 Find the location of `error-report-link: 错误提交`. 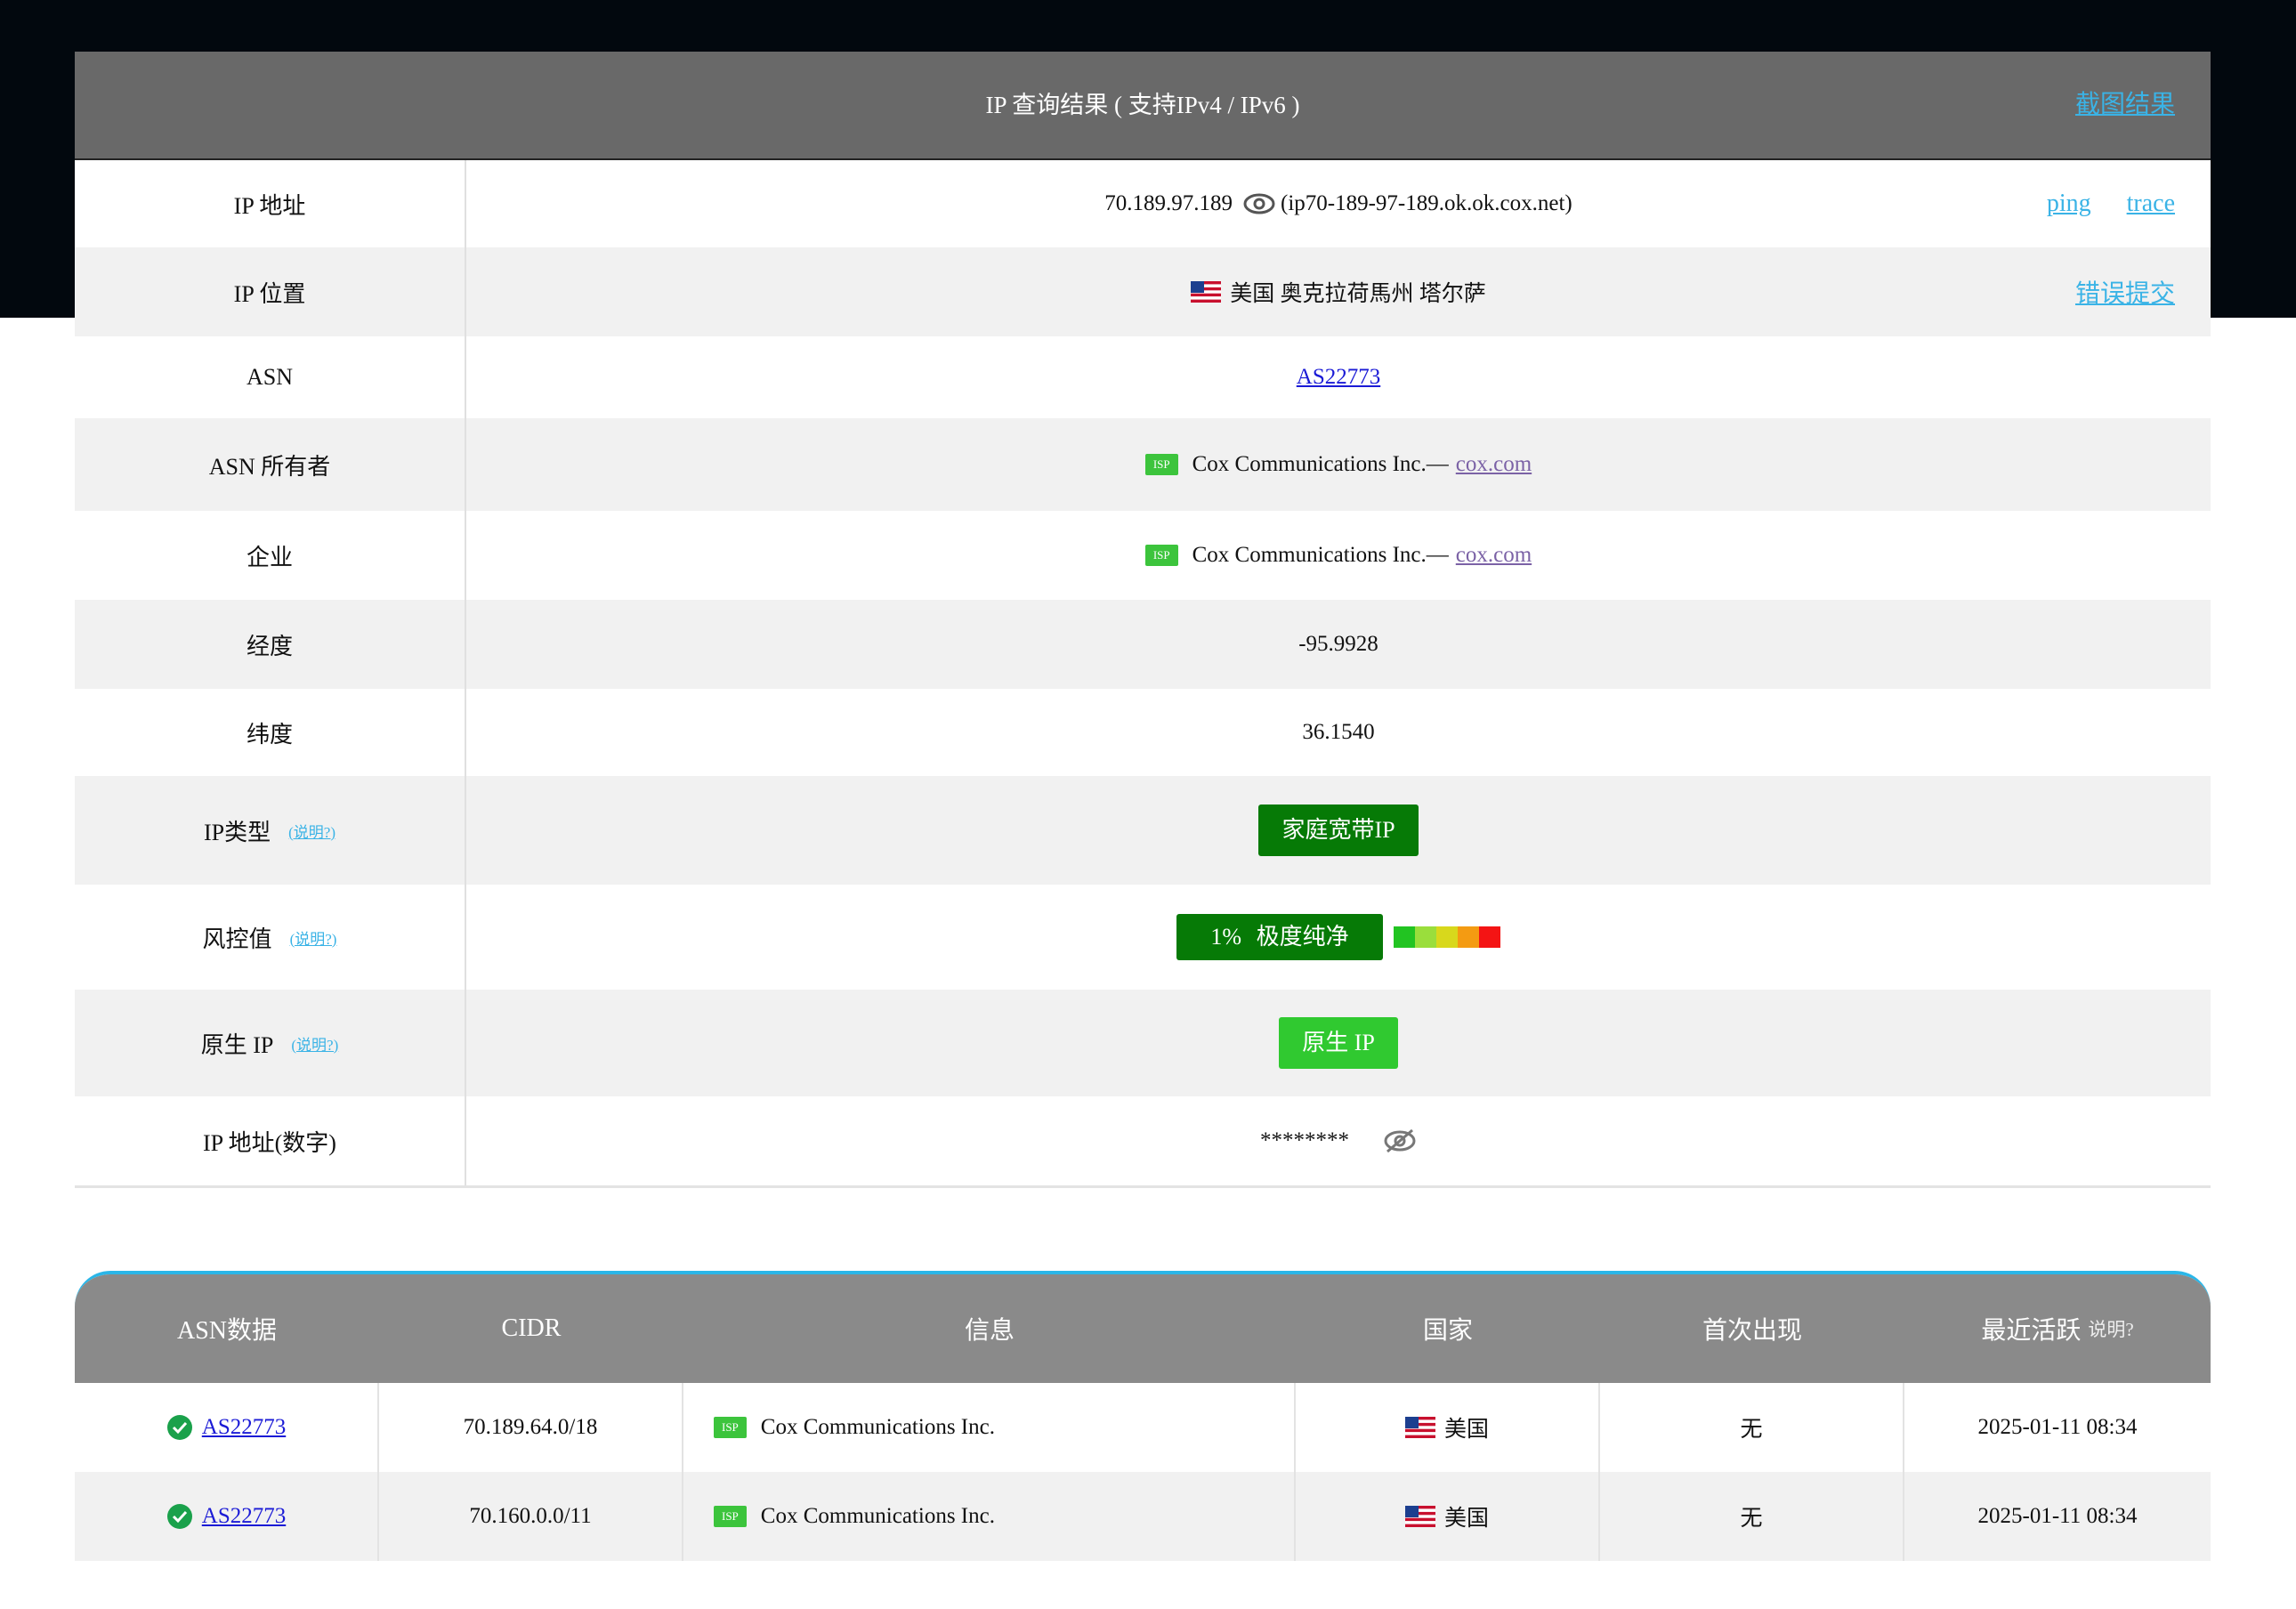

error-report-link: 错误提交 is located at coordinates (2125, 292).